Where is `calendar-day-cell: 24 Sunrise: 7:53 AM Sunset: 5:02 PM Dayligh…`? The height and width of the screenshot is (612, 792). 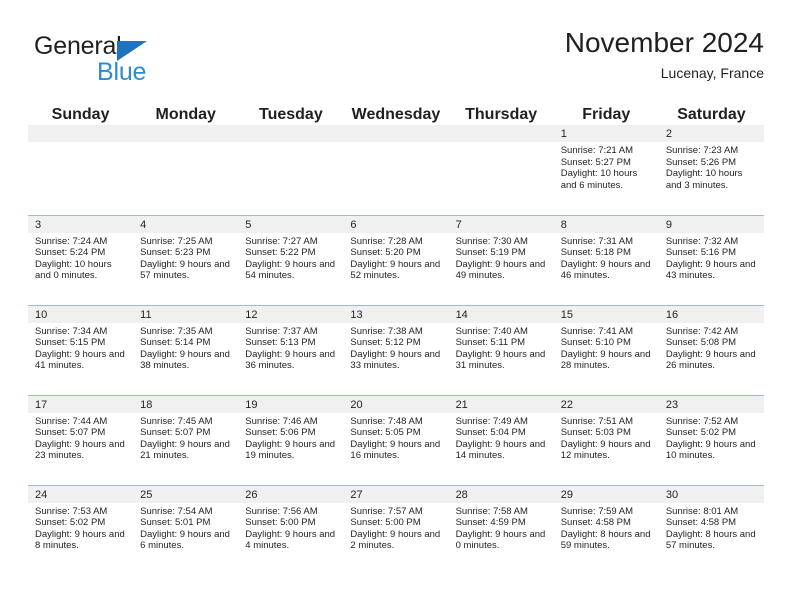
calendar-day-cell: 24 Sunrise: 7:53 AM Sunset: 5:02 PM Dayligh… is located at coordinates (81, 529).